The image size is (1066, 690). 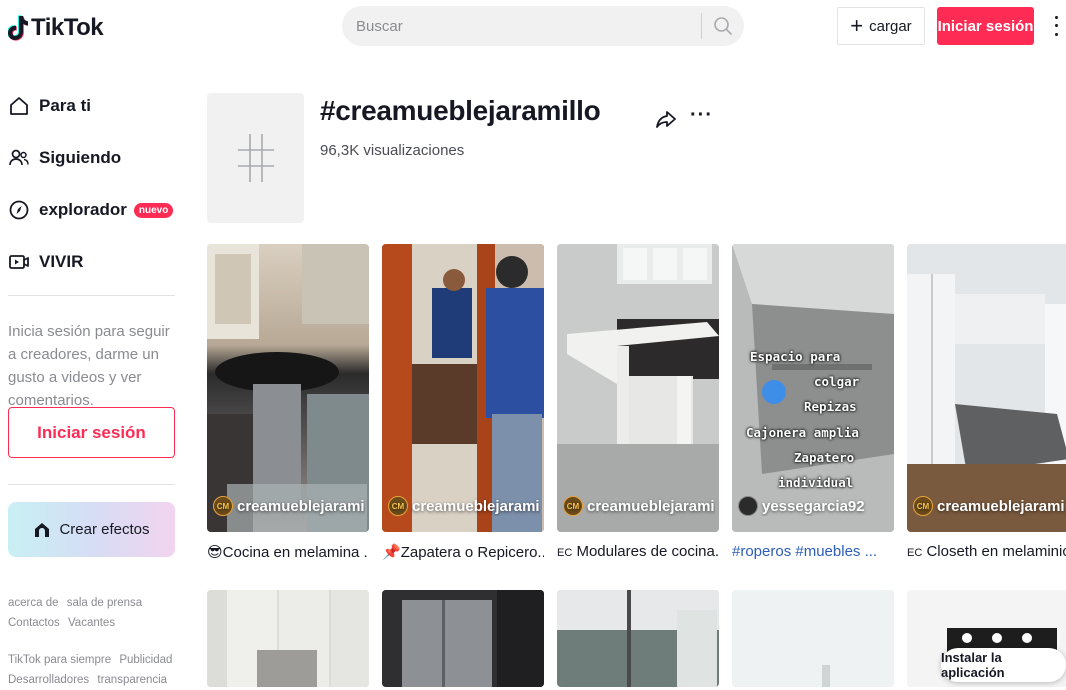 I want to click on overlay-text: Zapatero, so click(x=824, y=457).